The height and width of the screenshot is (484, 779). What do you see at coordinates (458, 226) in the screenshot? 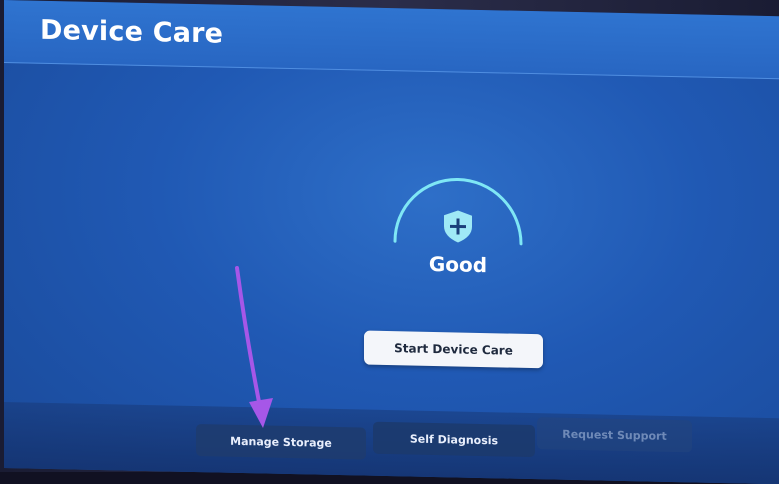
I see `shield-plus-icon` at bounding box center [458, 226].